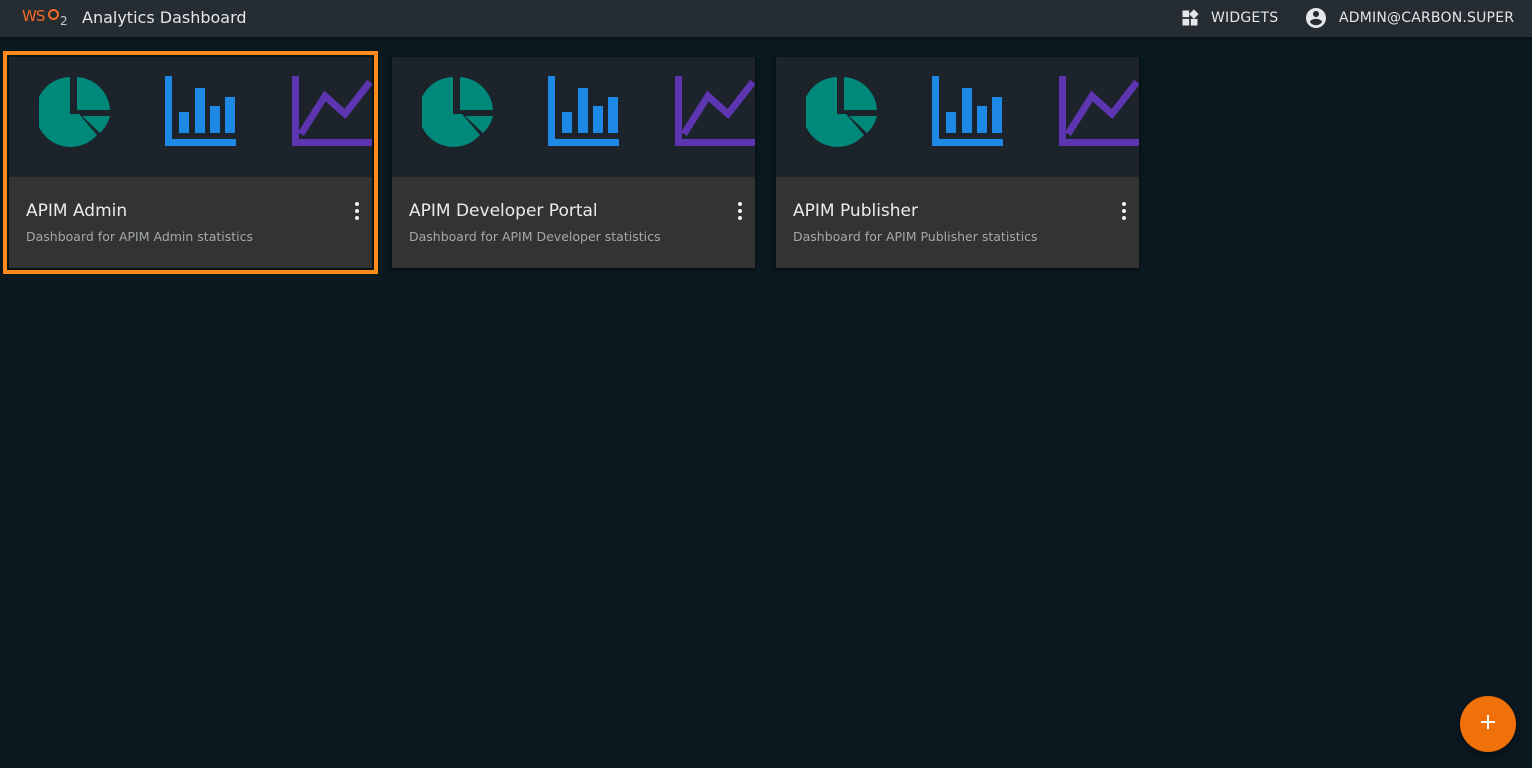 The width and height of the screenshot is (1532, 768). What do you see at coordinates (1245, 18) in the screenshot?
I see `widgets-label: WIDGETS` at bounding box center [1245, 18].